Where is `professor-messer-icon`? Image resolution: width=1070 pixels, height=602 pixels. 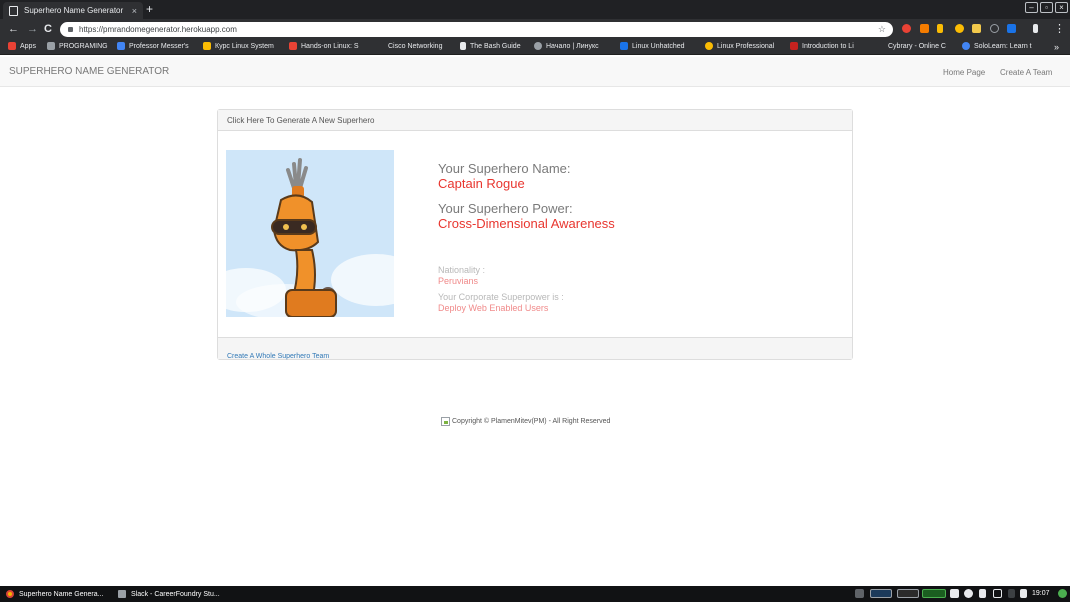
professor-messer-icon is located at coordinates (121, 46).